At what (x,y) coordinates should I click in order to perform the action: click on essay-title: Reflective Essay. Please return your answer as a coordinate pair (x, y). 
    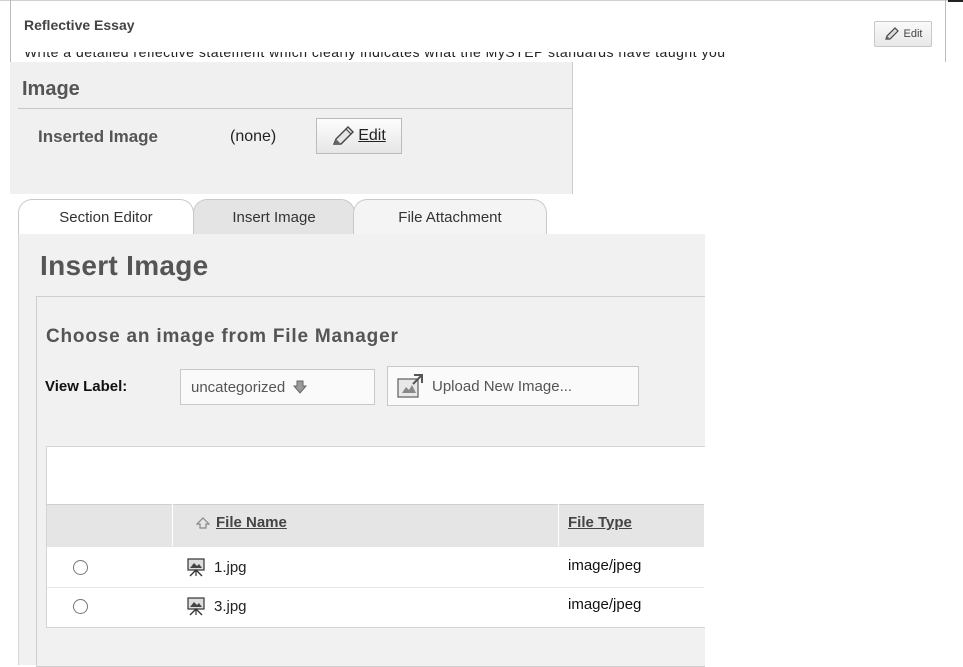
    Looking at the image, I should click on (79, 25).